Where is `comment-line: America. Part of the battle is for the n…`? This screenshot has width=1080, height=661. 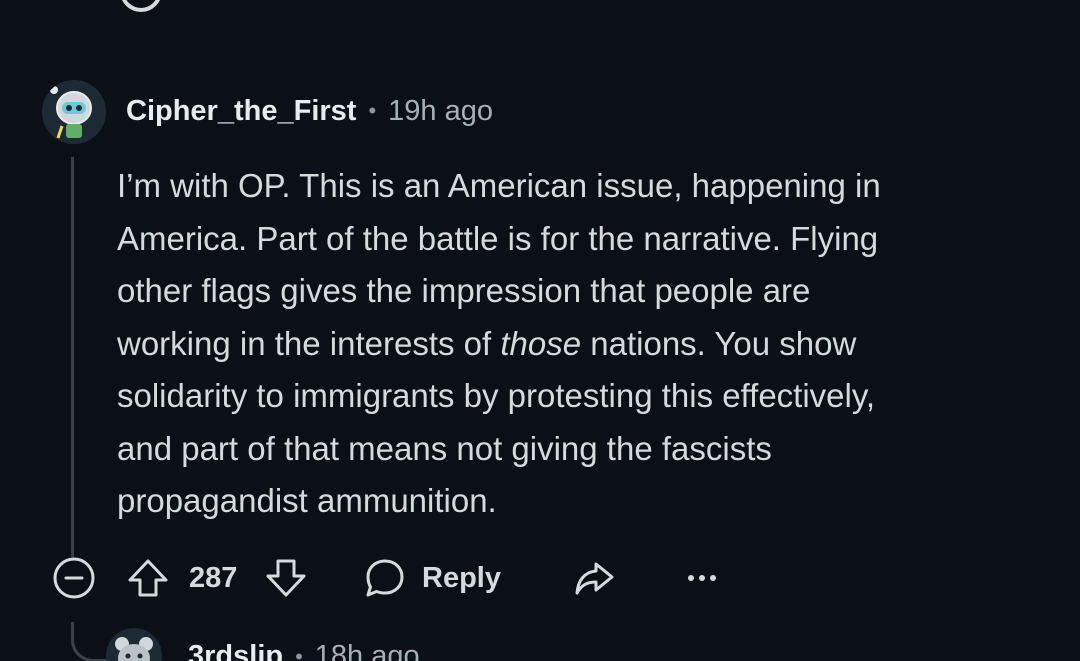
comment-line: America. Part of the battle is for the n… is located at coordinates (498, 238).